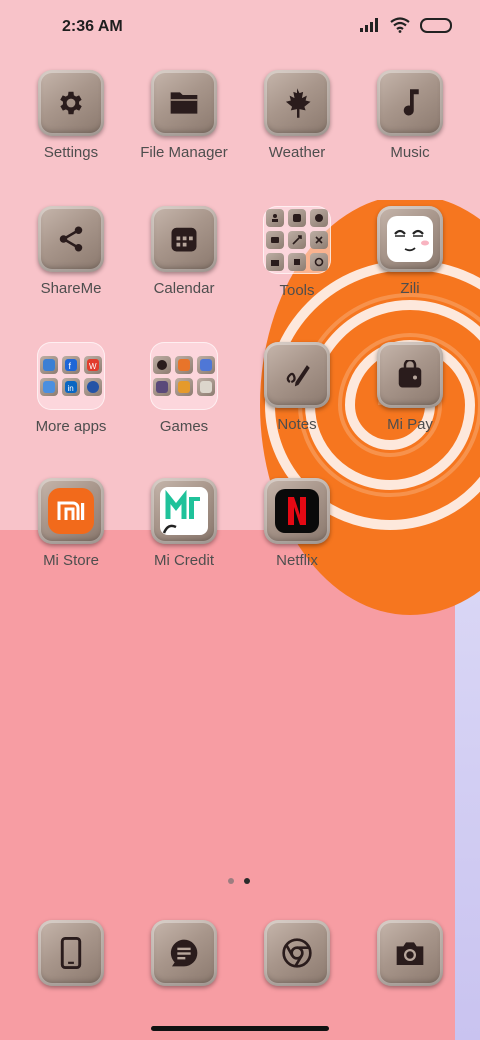 Image resolution: width=480 pixels, height=1040 pixels. What do you see at coordinates (436, 25) in the screenshot?
I see `battery-icon` at bounding box center [436, 25].